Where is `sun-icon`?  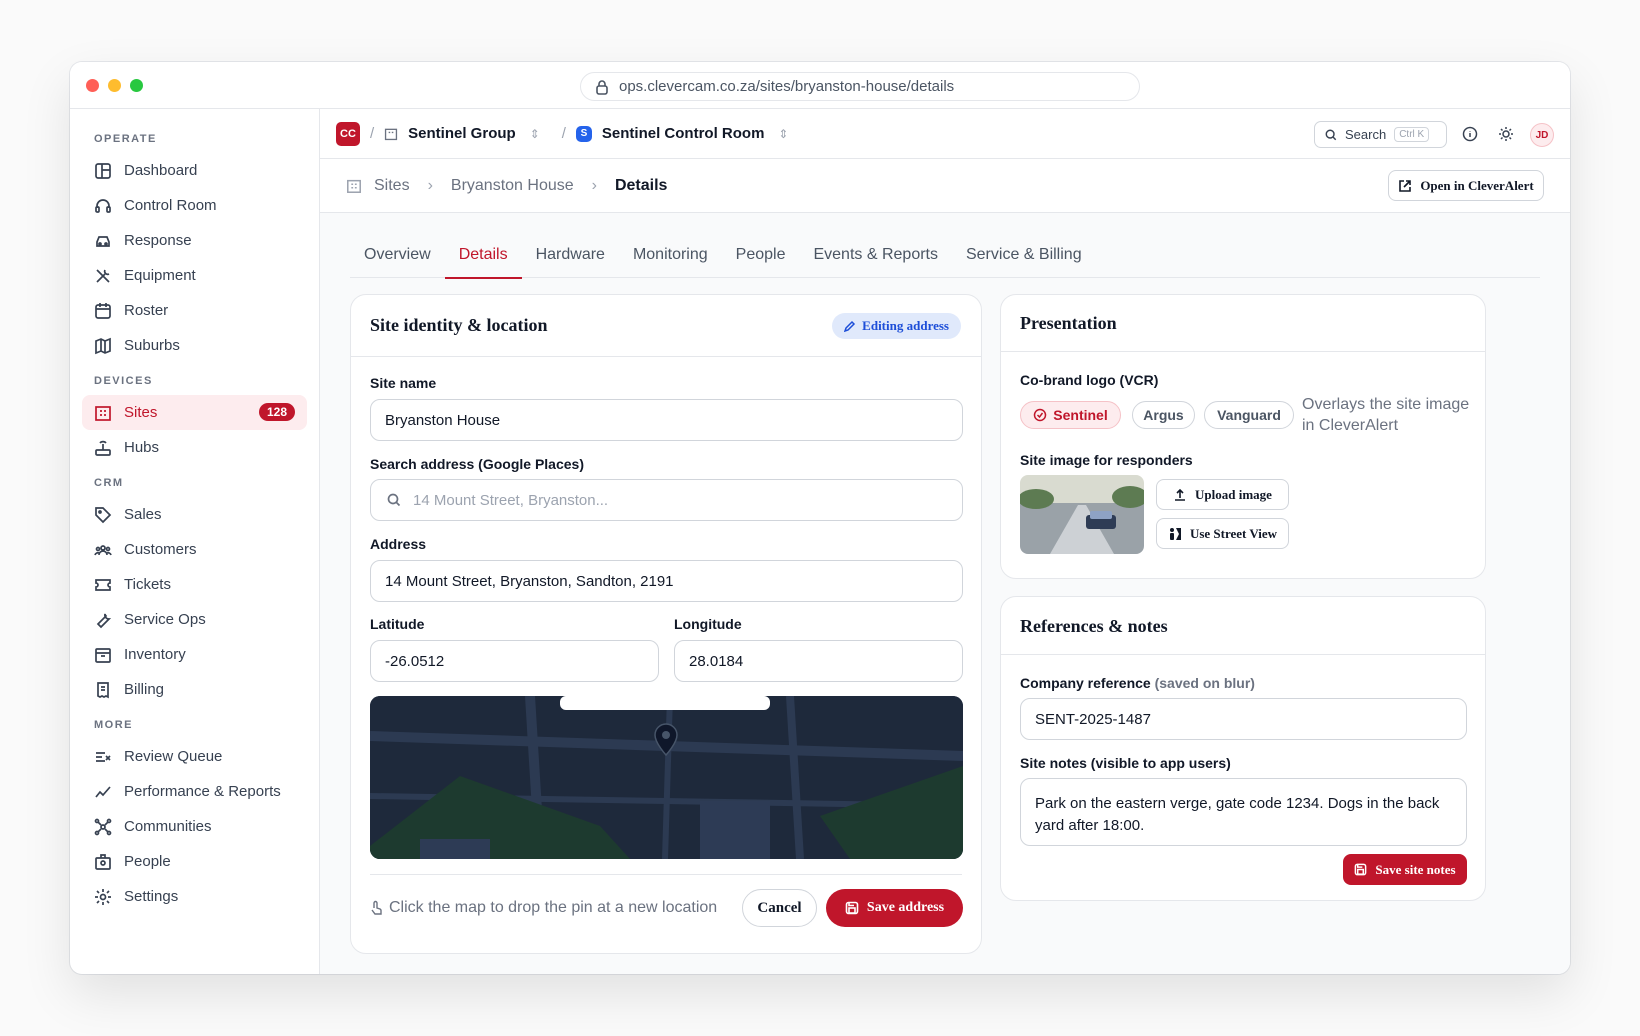 sun-icon is located at coordinates (1506, 134).